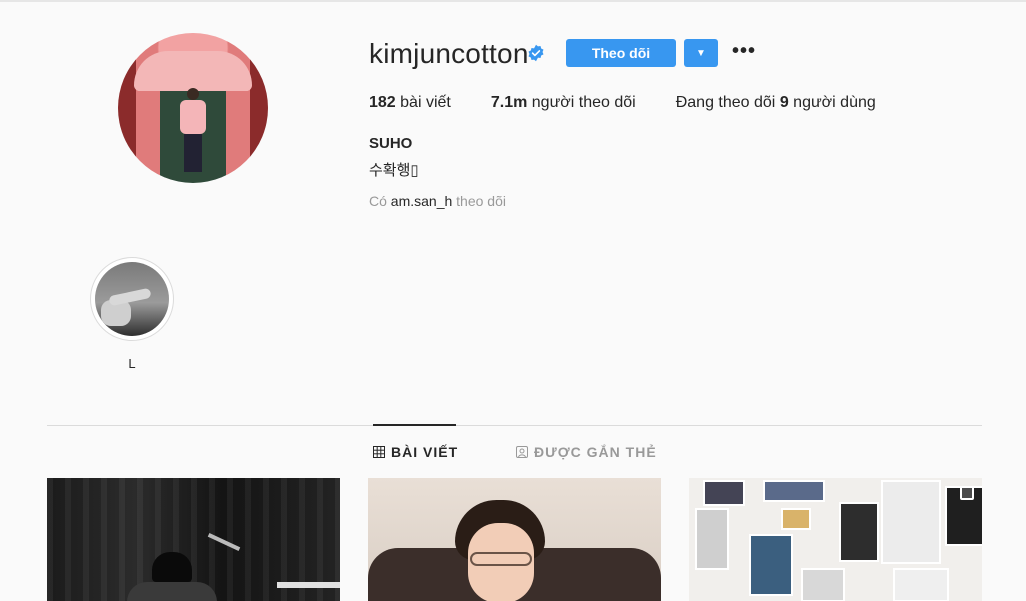 The height and width of the screenshot is (601, 1026). What do you see at coordinates (514, 425) in the screenshot?
I see `tabs-divider` at bounding box center [514, 425].